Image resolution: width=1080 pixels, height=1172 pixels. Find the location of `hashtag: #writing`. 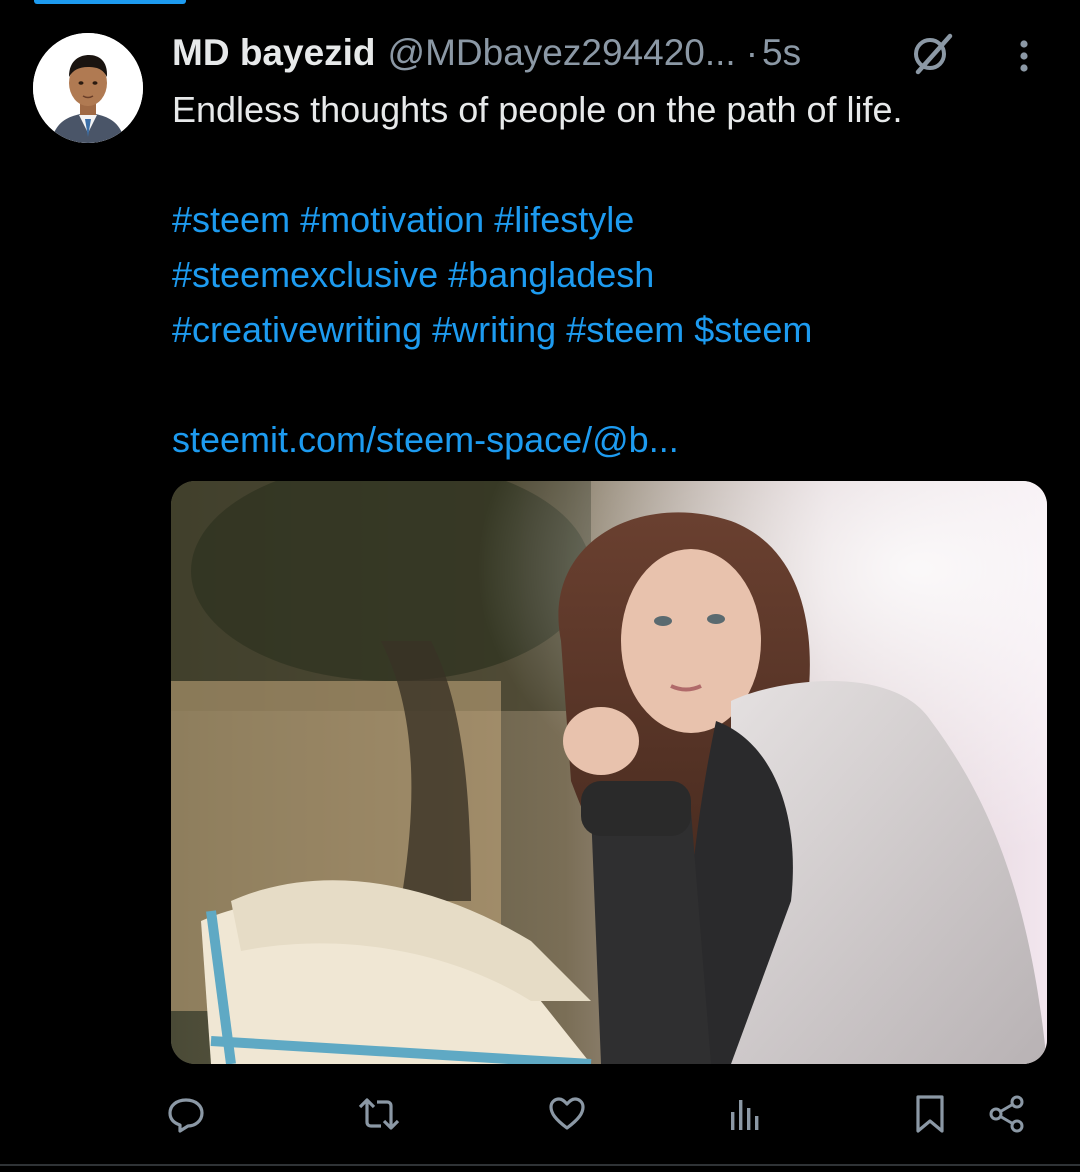

hashtag: #writing is located at coordinates (494, 329).